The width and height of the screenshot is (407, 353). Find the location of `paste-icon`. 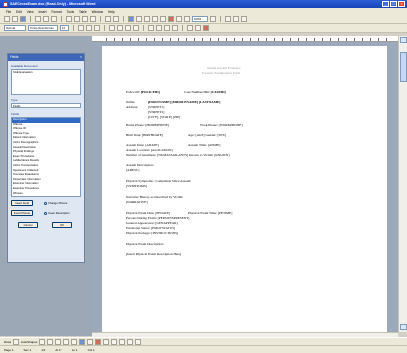

paste-icon is located at coordinates (85, 19).